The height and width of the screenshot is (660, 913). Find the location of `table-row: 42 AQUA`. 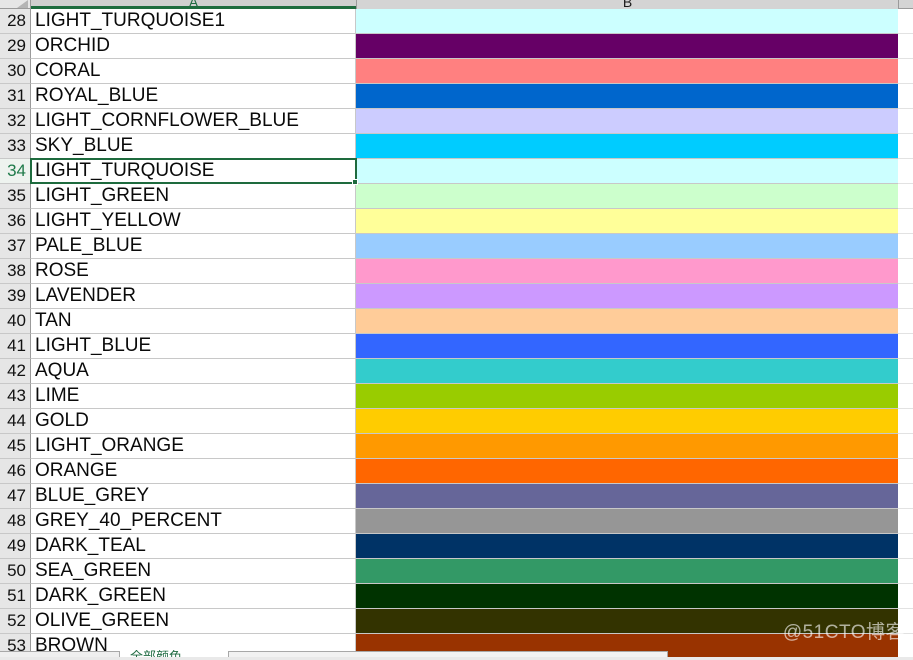

table-row: 42 AQUA is located at coordinates (456, 371).